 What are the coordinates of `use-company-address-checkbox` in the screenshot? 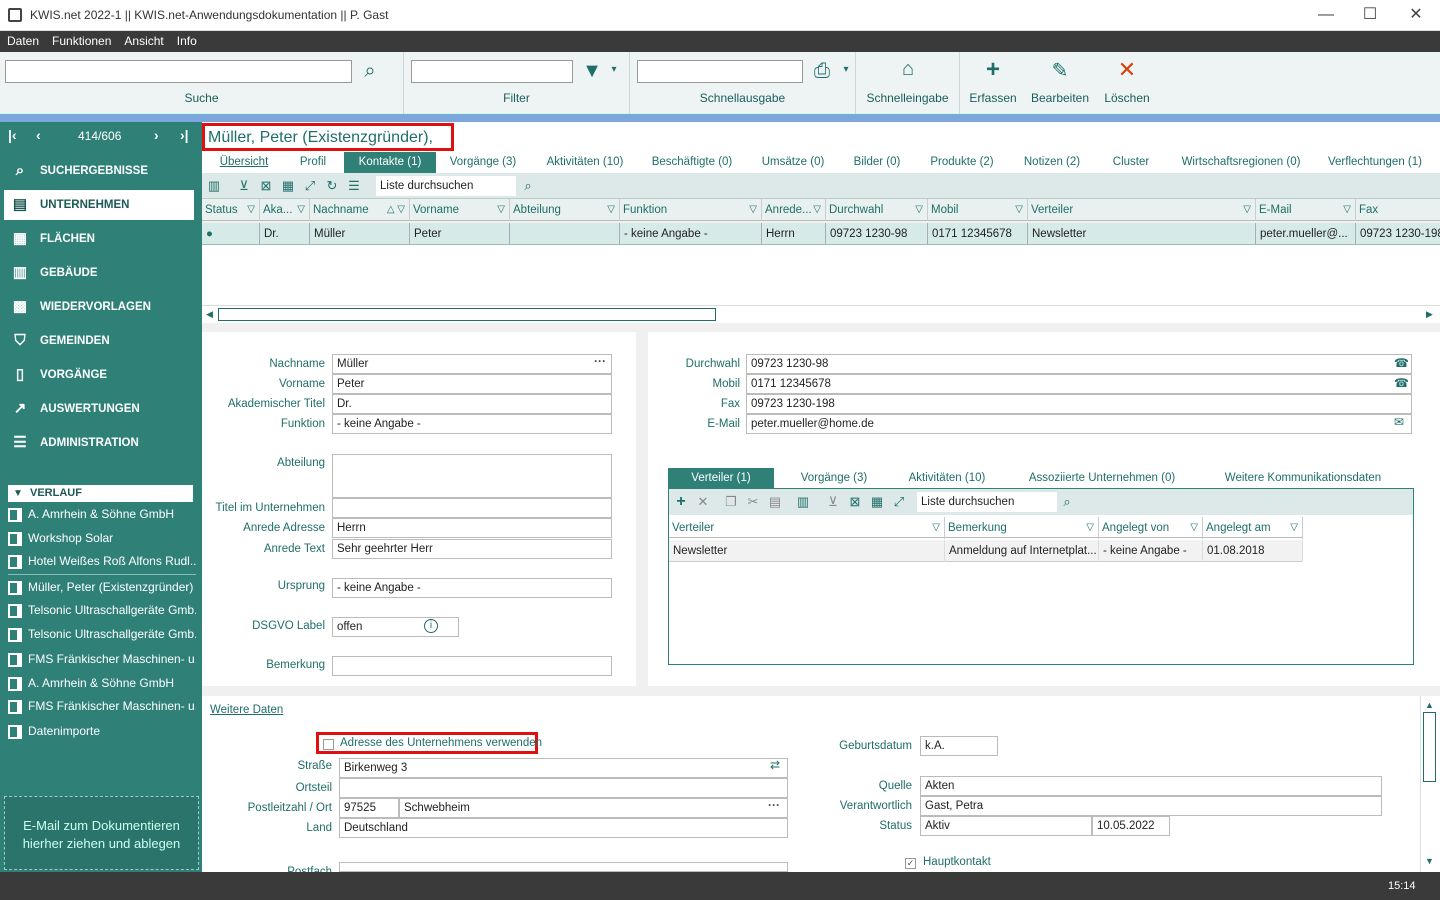 It's located at (328, 744).